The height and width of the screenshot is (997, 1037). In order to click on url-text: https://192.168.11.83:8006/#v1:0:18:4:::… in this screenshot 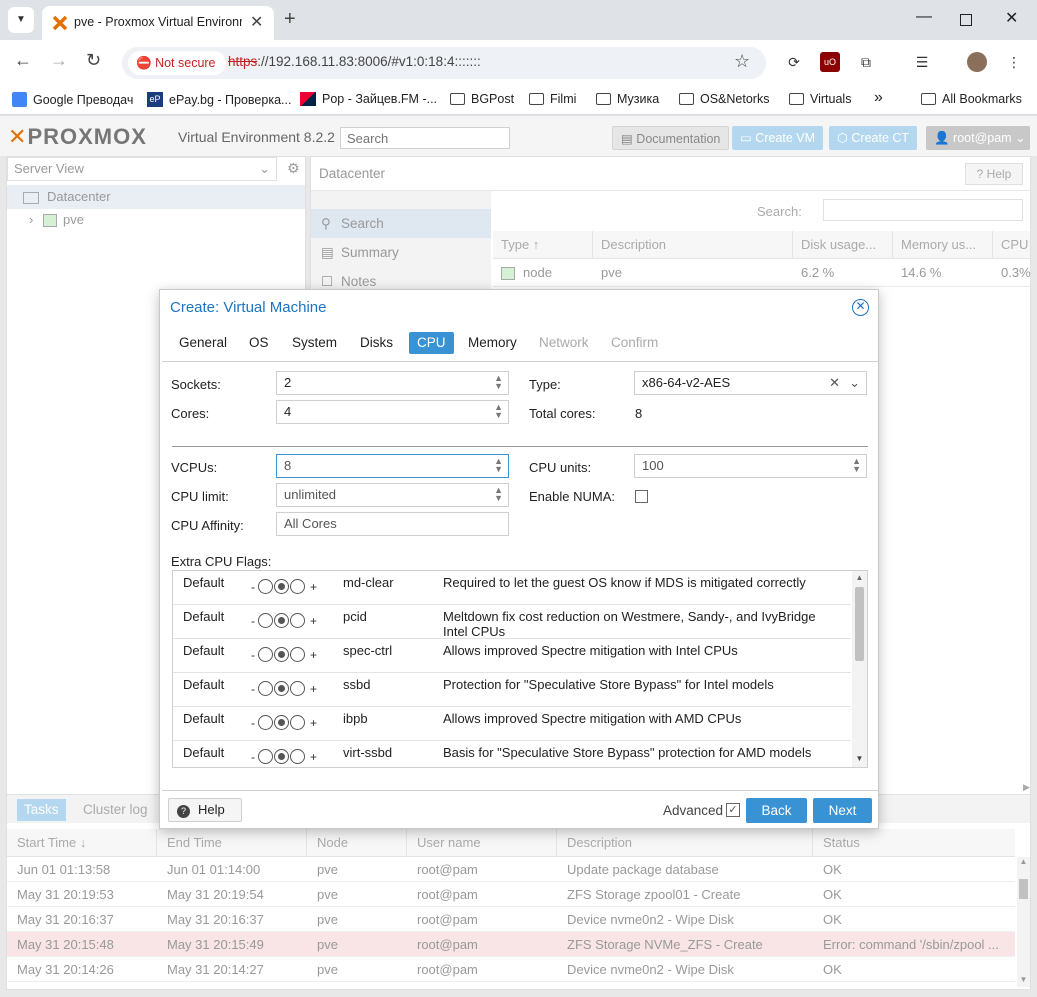, I will do `click(354, 61)`.